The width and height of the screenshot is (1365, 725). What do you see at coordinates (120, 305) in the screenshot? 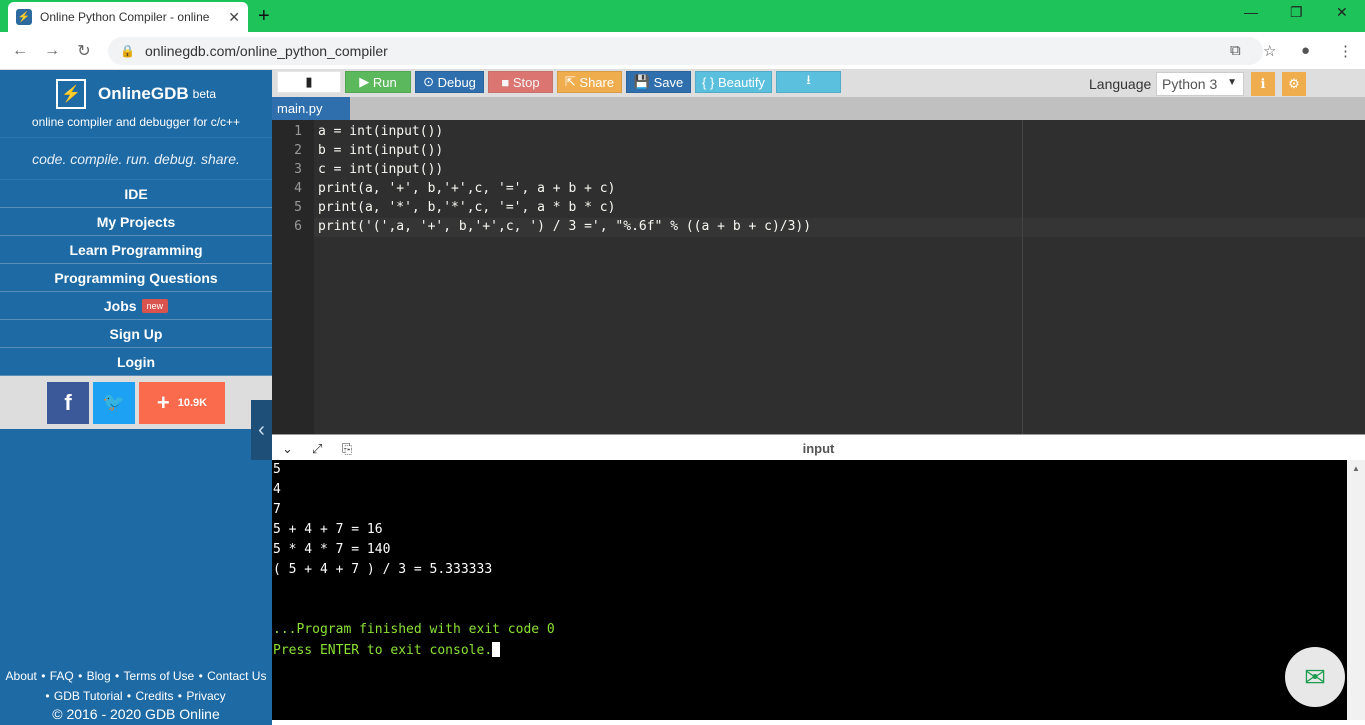
I see `sidebar-item-label: Jobs` at bounding box center [120, 305].